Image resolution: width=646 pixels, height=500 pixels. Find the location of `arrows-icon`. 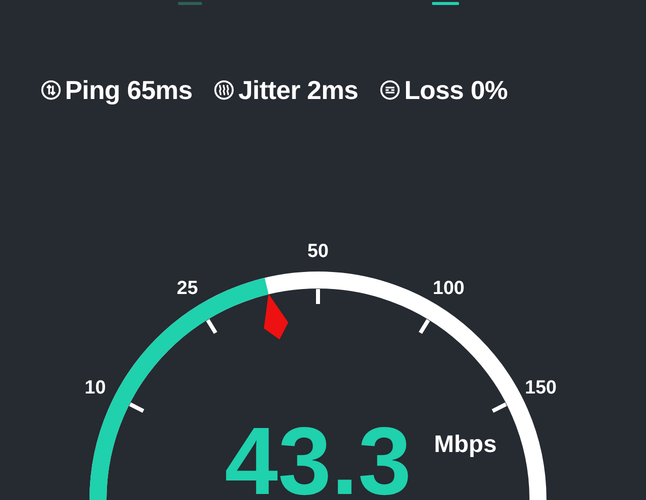

arrows-icon is located at coordinates (51, 90).